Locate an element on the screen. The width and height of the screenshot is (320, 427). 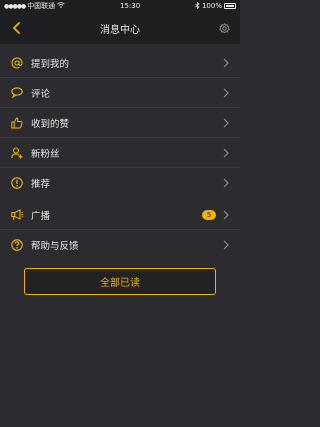
battery-icon is located at coordinates (229, 6).